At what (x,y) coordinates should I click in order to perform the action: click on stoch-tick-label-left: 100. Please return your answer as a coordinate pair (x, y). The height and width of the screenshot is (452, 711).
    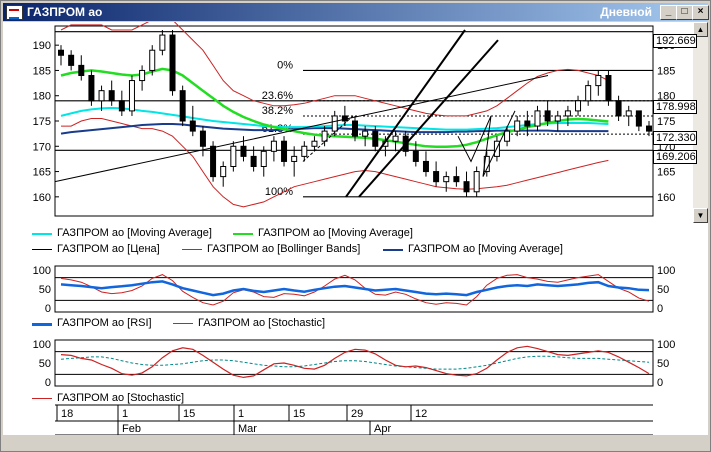
    Looking at the image, I should click on (42, 345).